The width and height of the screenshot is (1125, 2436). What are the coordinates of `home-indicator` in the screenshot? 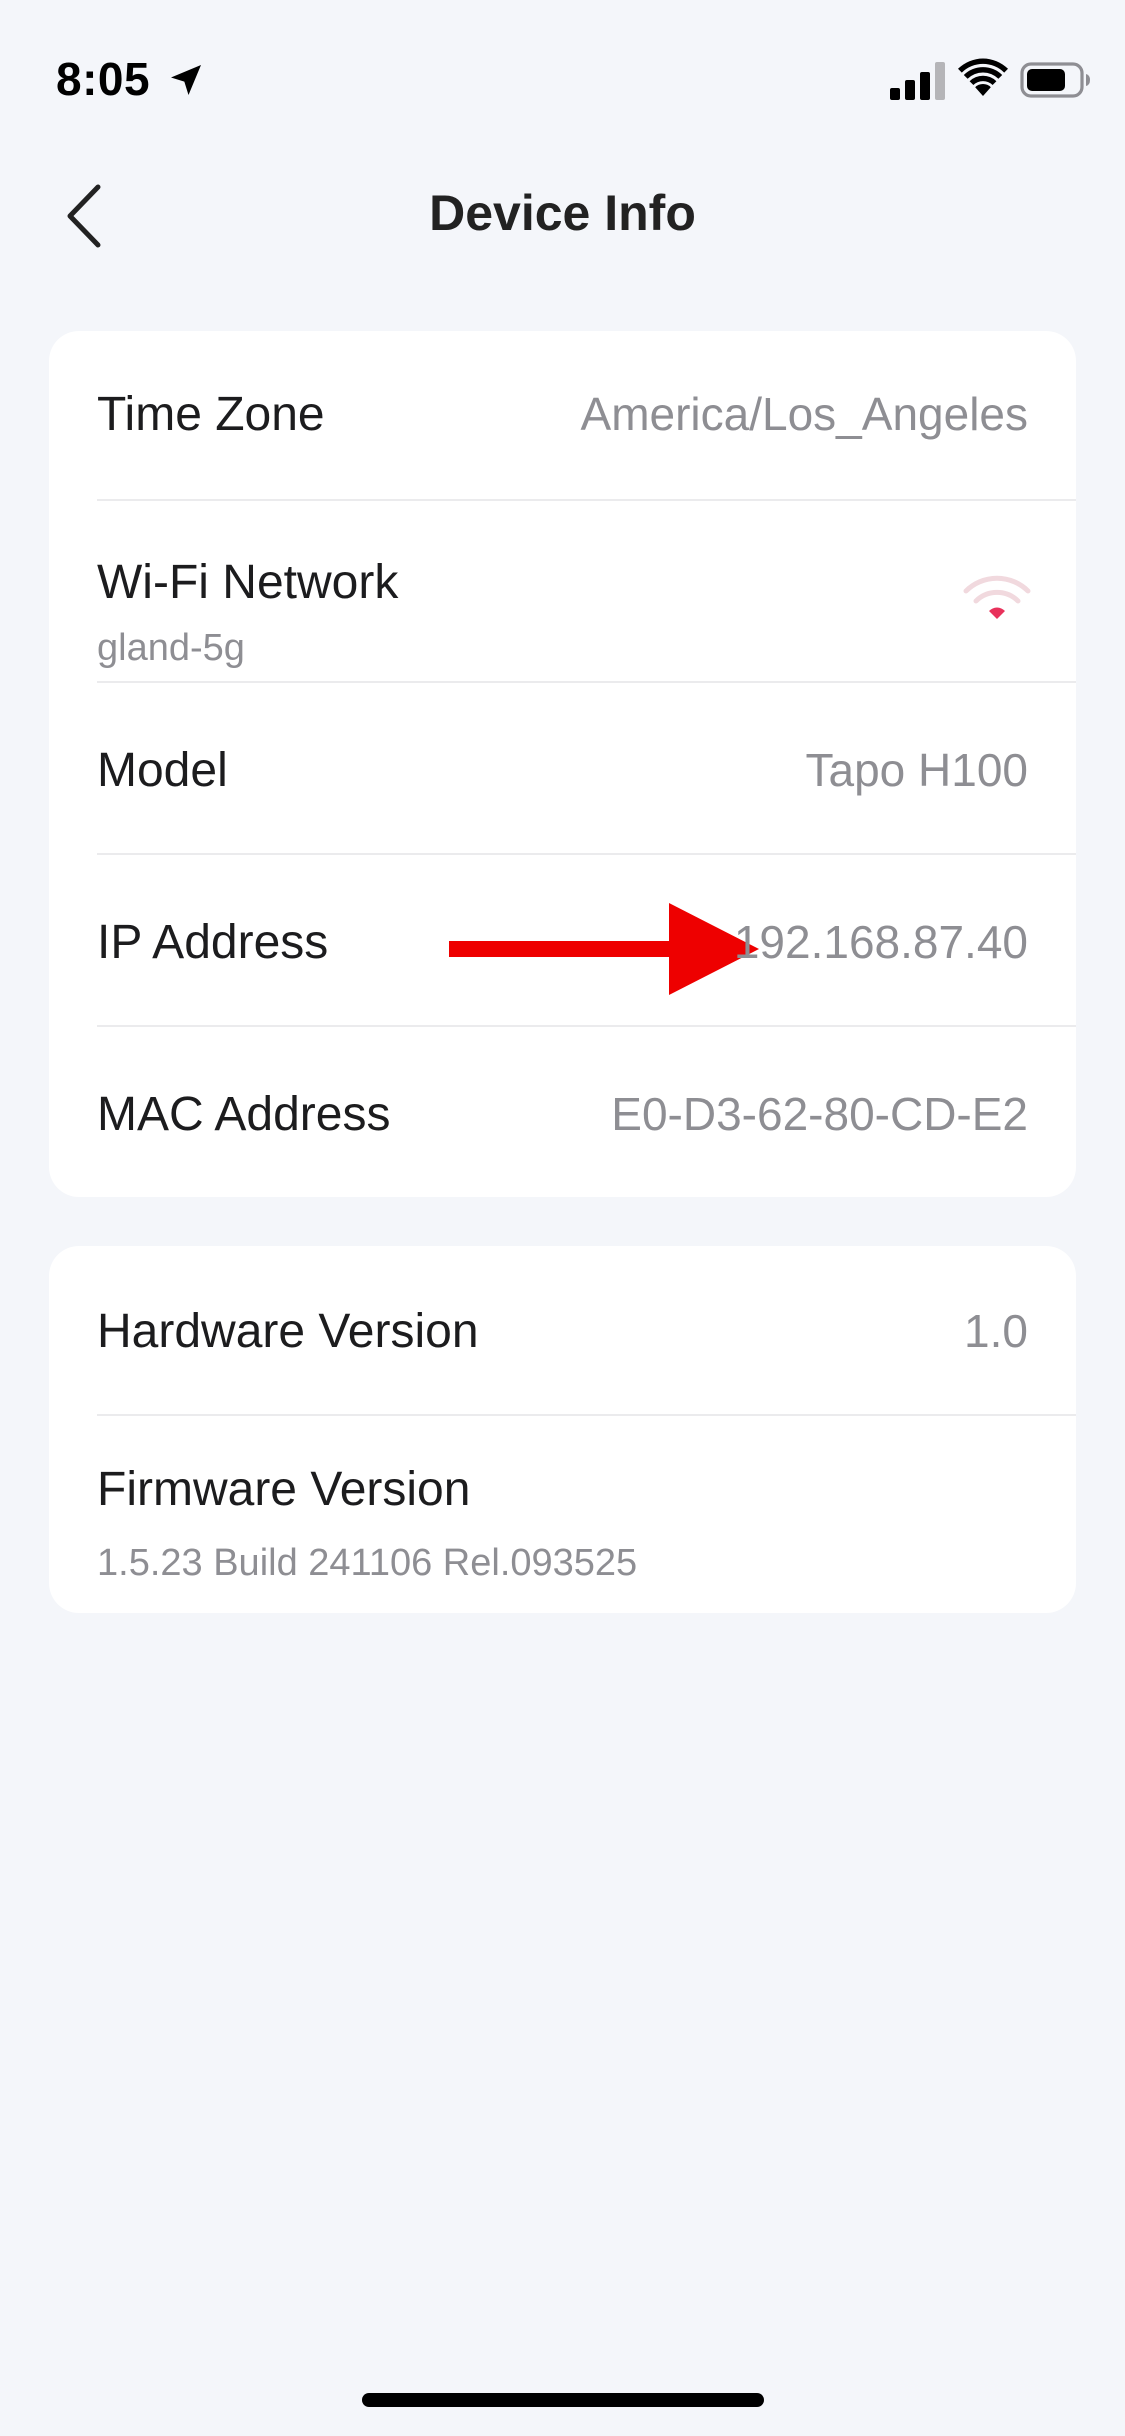 It's located at (563, 2400).